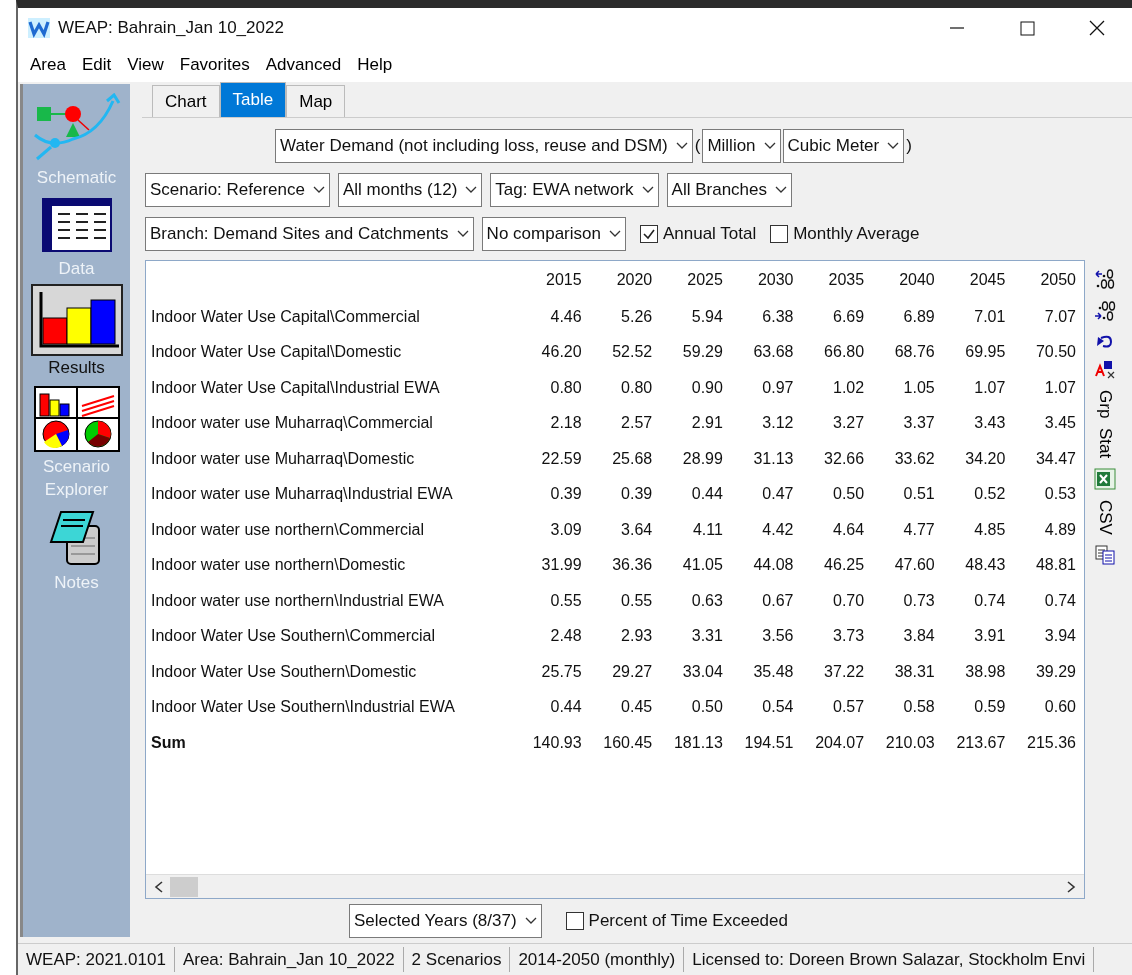 The height and width of the screenshot is (975, 1132). What do you see at coordinates (688, 921) in the screenshot?
I see `checkbox-label: Percent of Time Exceeded` at bounding box center [688, 921].